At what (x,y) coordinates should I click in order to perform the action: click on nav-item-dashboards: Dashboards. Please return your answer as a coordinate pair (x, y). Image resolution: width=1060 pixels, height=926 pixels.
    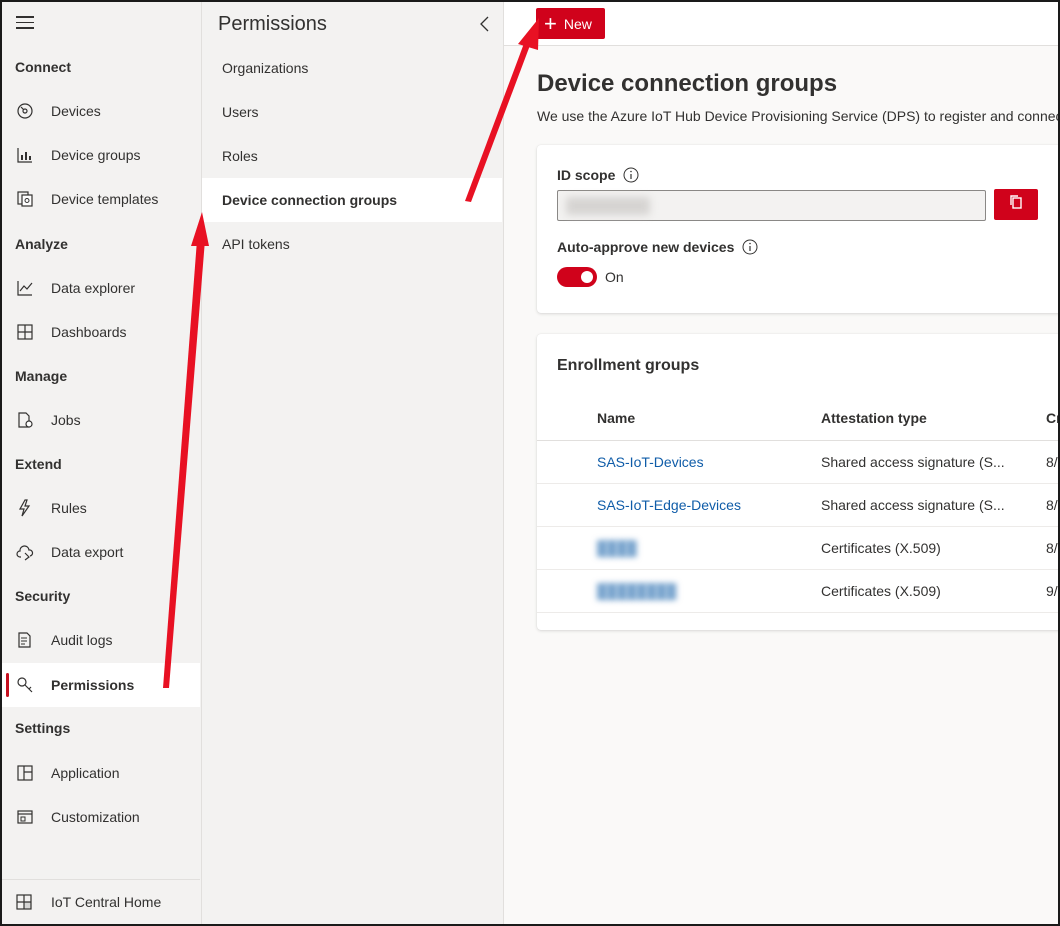
    Looking at the image, I should click on (101, 332).